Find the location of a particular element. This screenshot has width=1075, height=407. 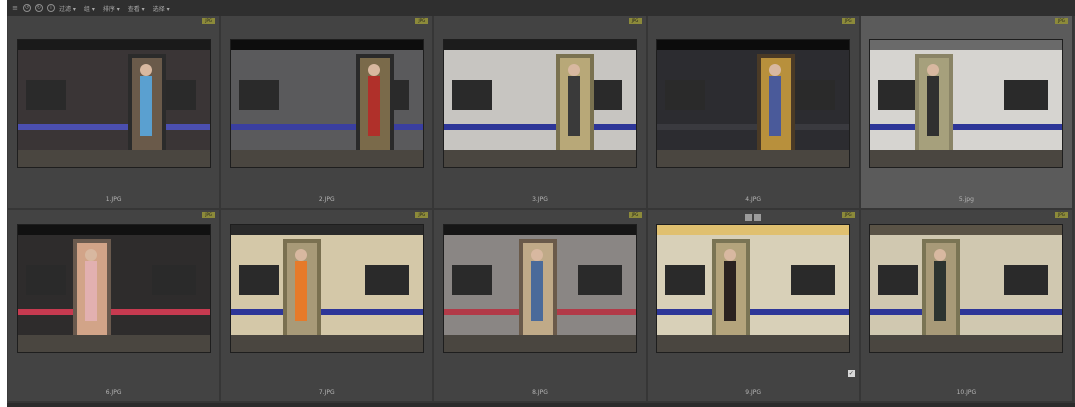

thumbnail-cell: JPG 10.JPG is located at coordinates (967, 306).